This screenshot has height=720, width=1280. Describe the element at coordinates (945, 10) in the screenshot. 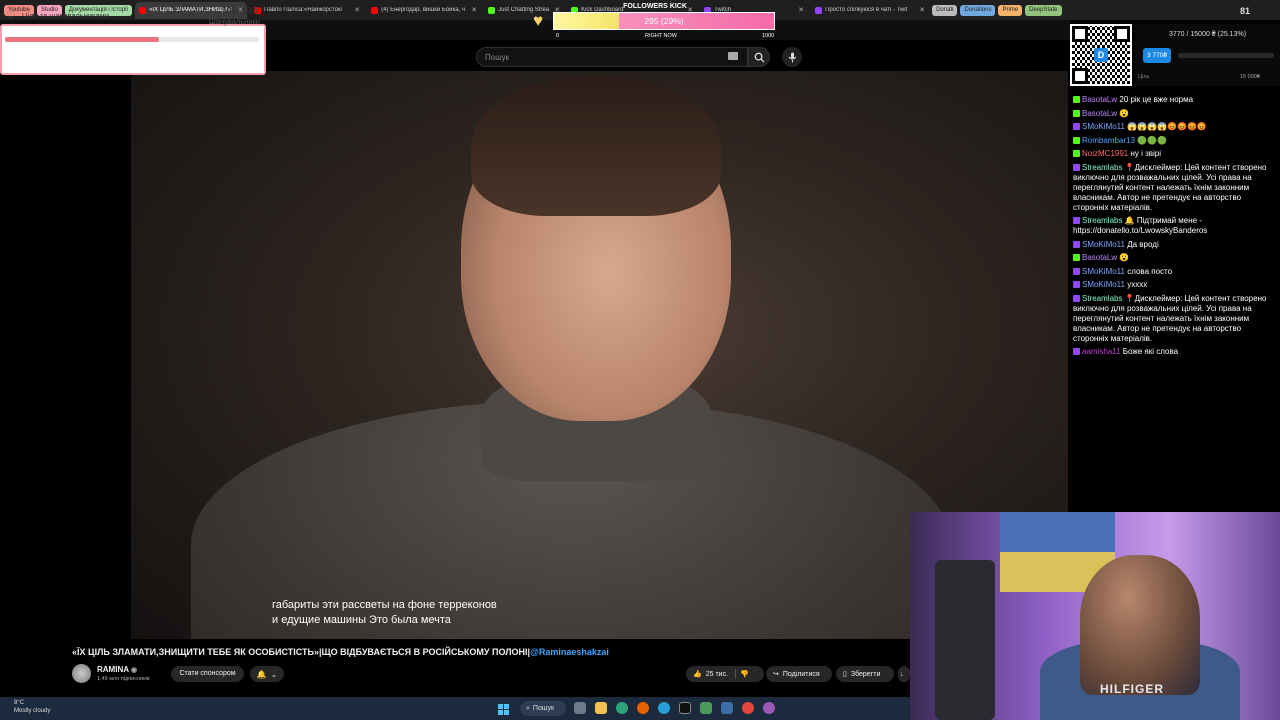

I see `bookmark-right-0: Donati` at that location.